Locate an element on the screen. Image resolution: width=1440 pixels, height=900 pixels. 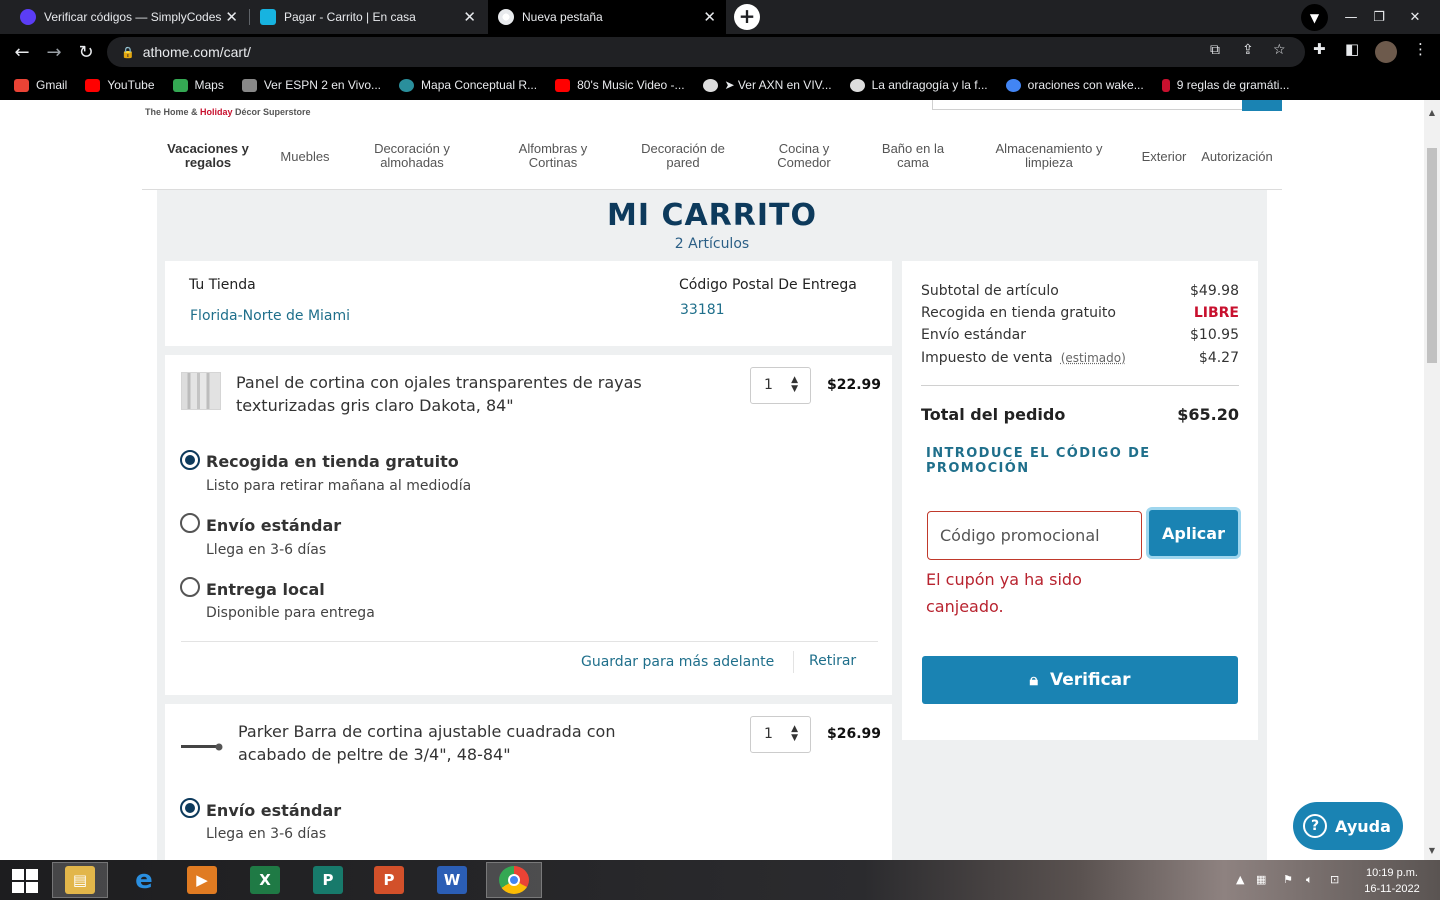
extensions-puzzle-icon: ✚ is located at coordinates (1319, 49).